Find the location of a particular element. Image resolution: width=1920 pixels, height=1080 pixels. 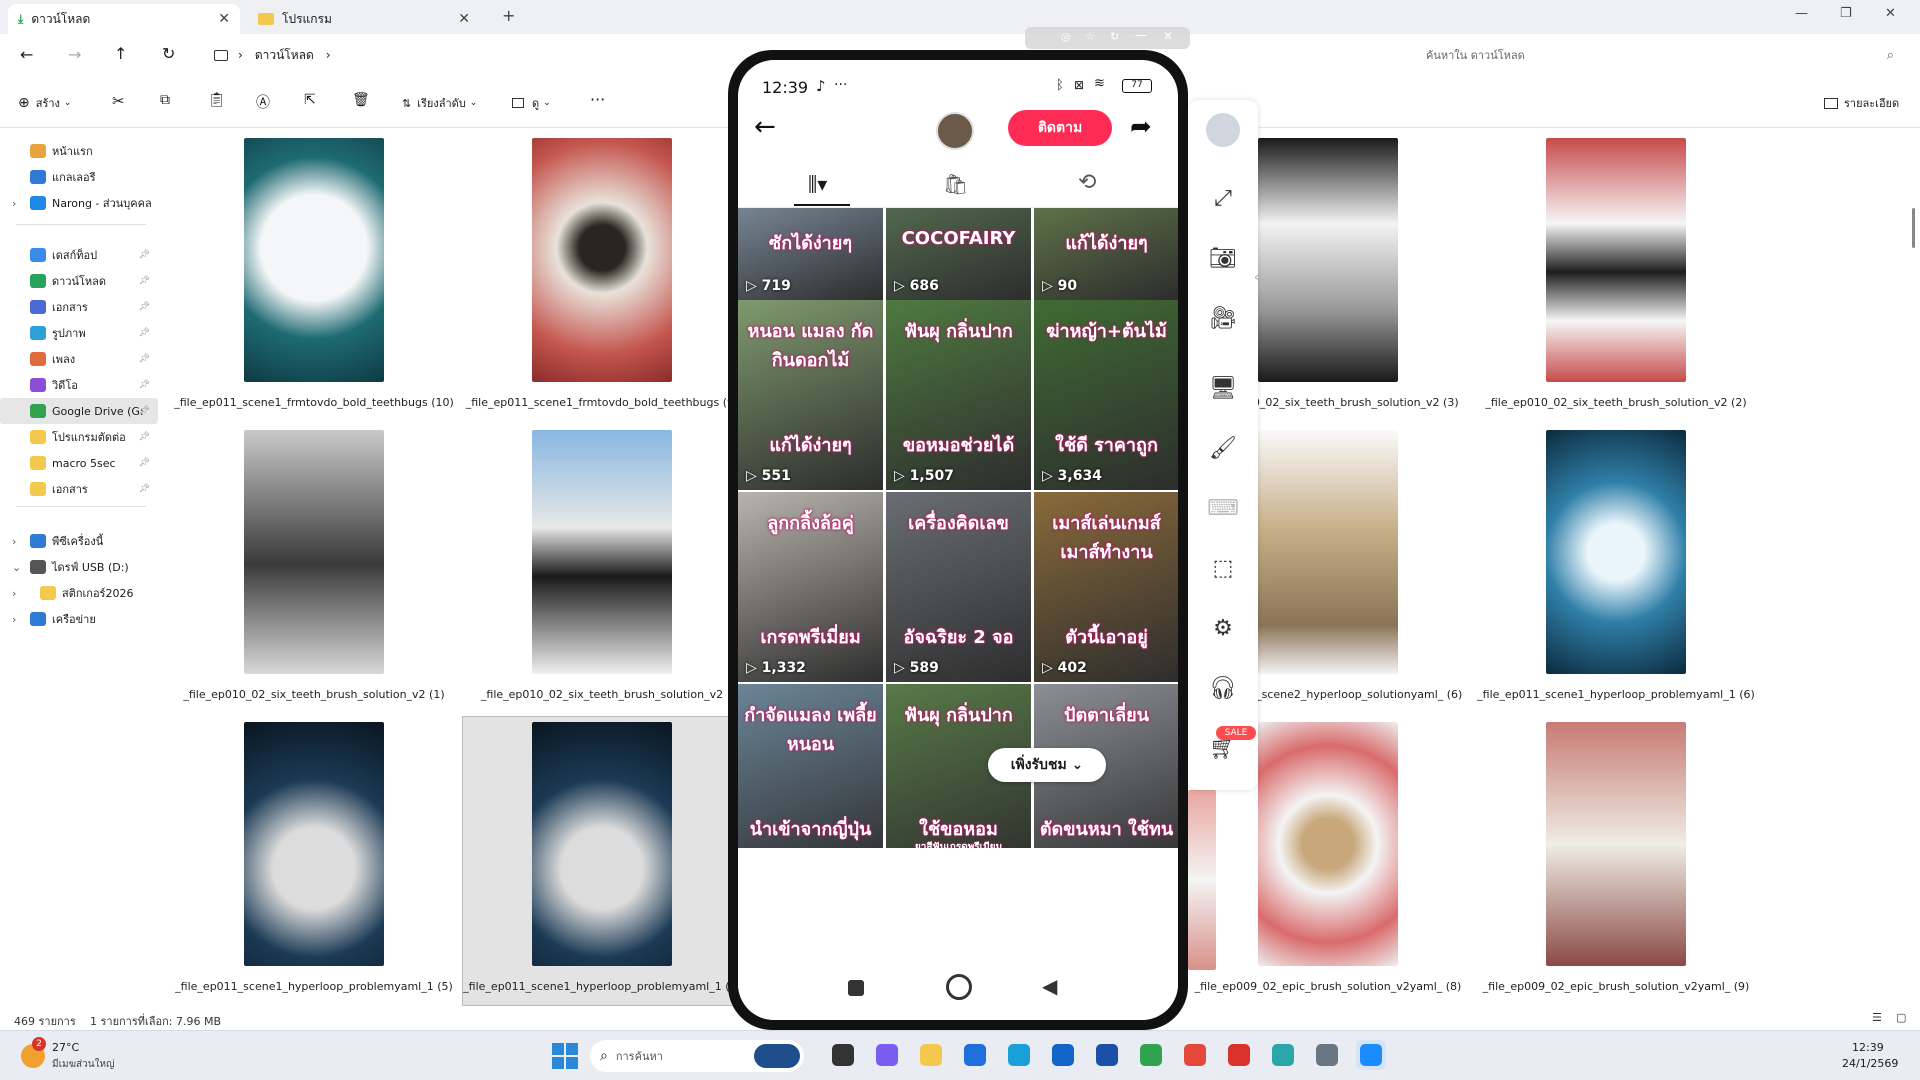

pin-icon: ◎ is located at coordinates (1066, 36).